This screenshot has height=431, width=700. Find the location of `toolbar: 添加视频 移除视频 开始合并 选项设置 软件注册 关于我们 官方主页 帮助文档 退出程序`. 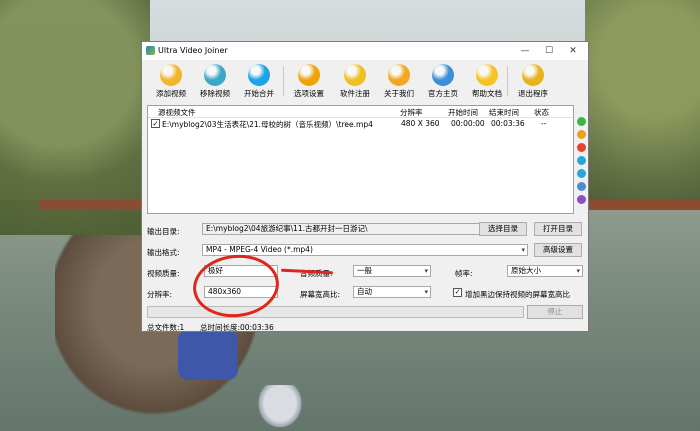

toolbar: 添加视频 移除视频 开始合并 选项设置 软件注册 关于我们 官方主页 帮助文档 退出程序 is located at coordinates (365, 81).